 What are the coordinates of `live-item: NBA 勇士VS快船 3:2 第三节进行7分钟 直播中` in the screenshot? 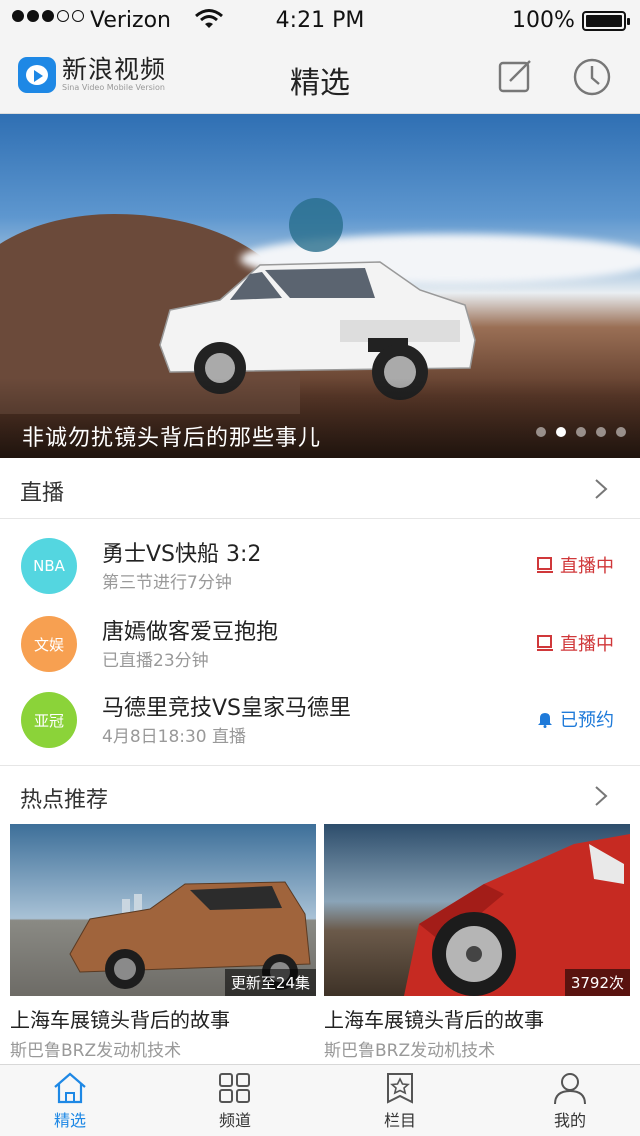 It's located at (320, 567).